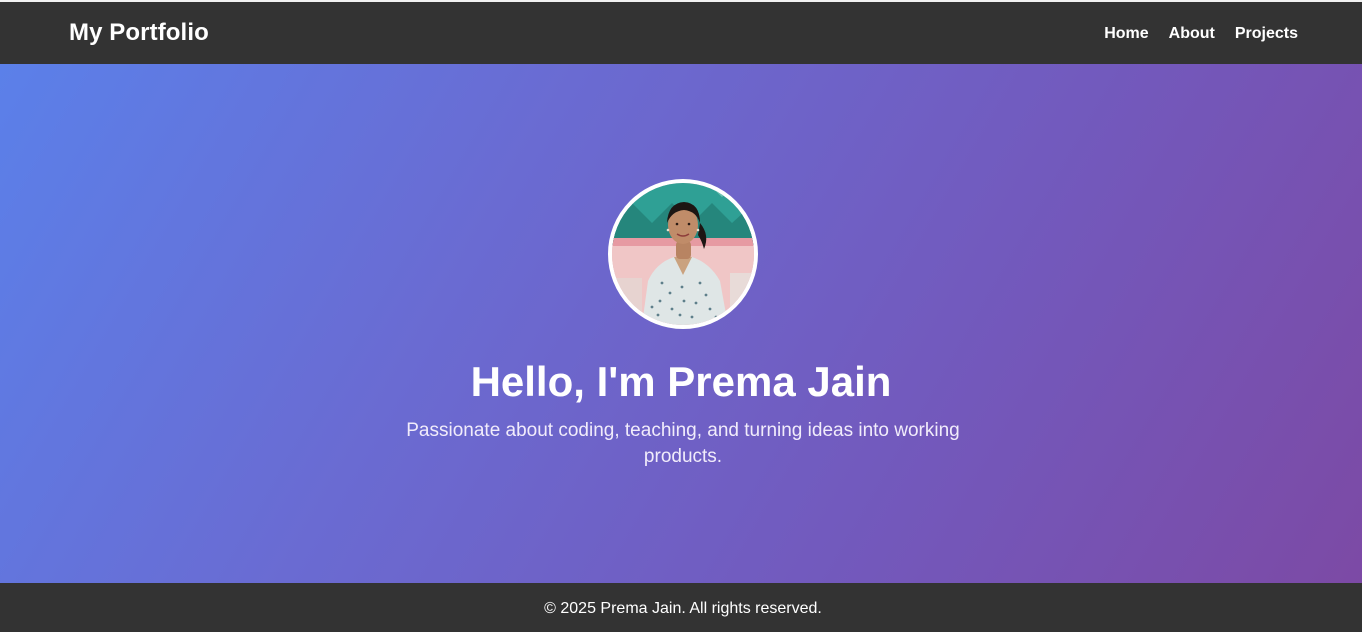  I want to click on nav-link-home: Home, so click(1126, 34).